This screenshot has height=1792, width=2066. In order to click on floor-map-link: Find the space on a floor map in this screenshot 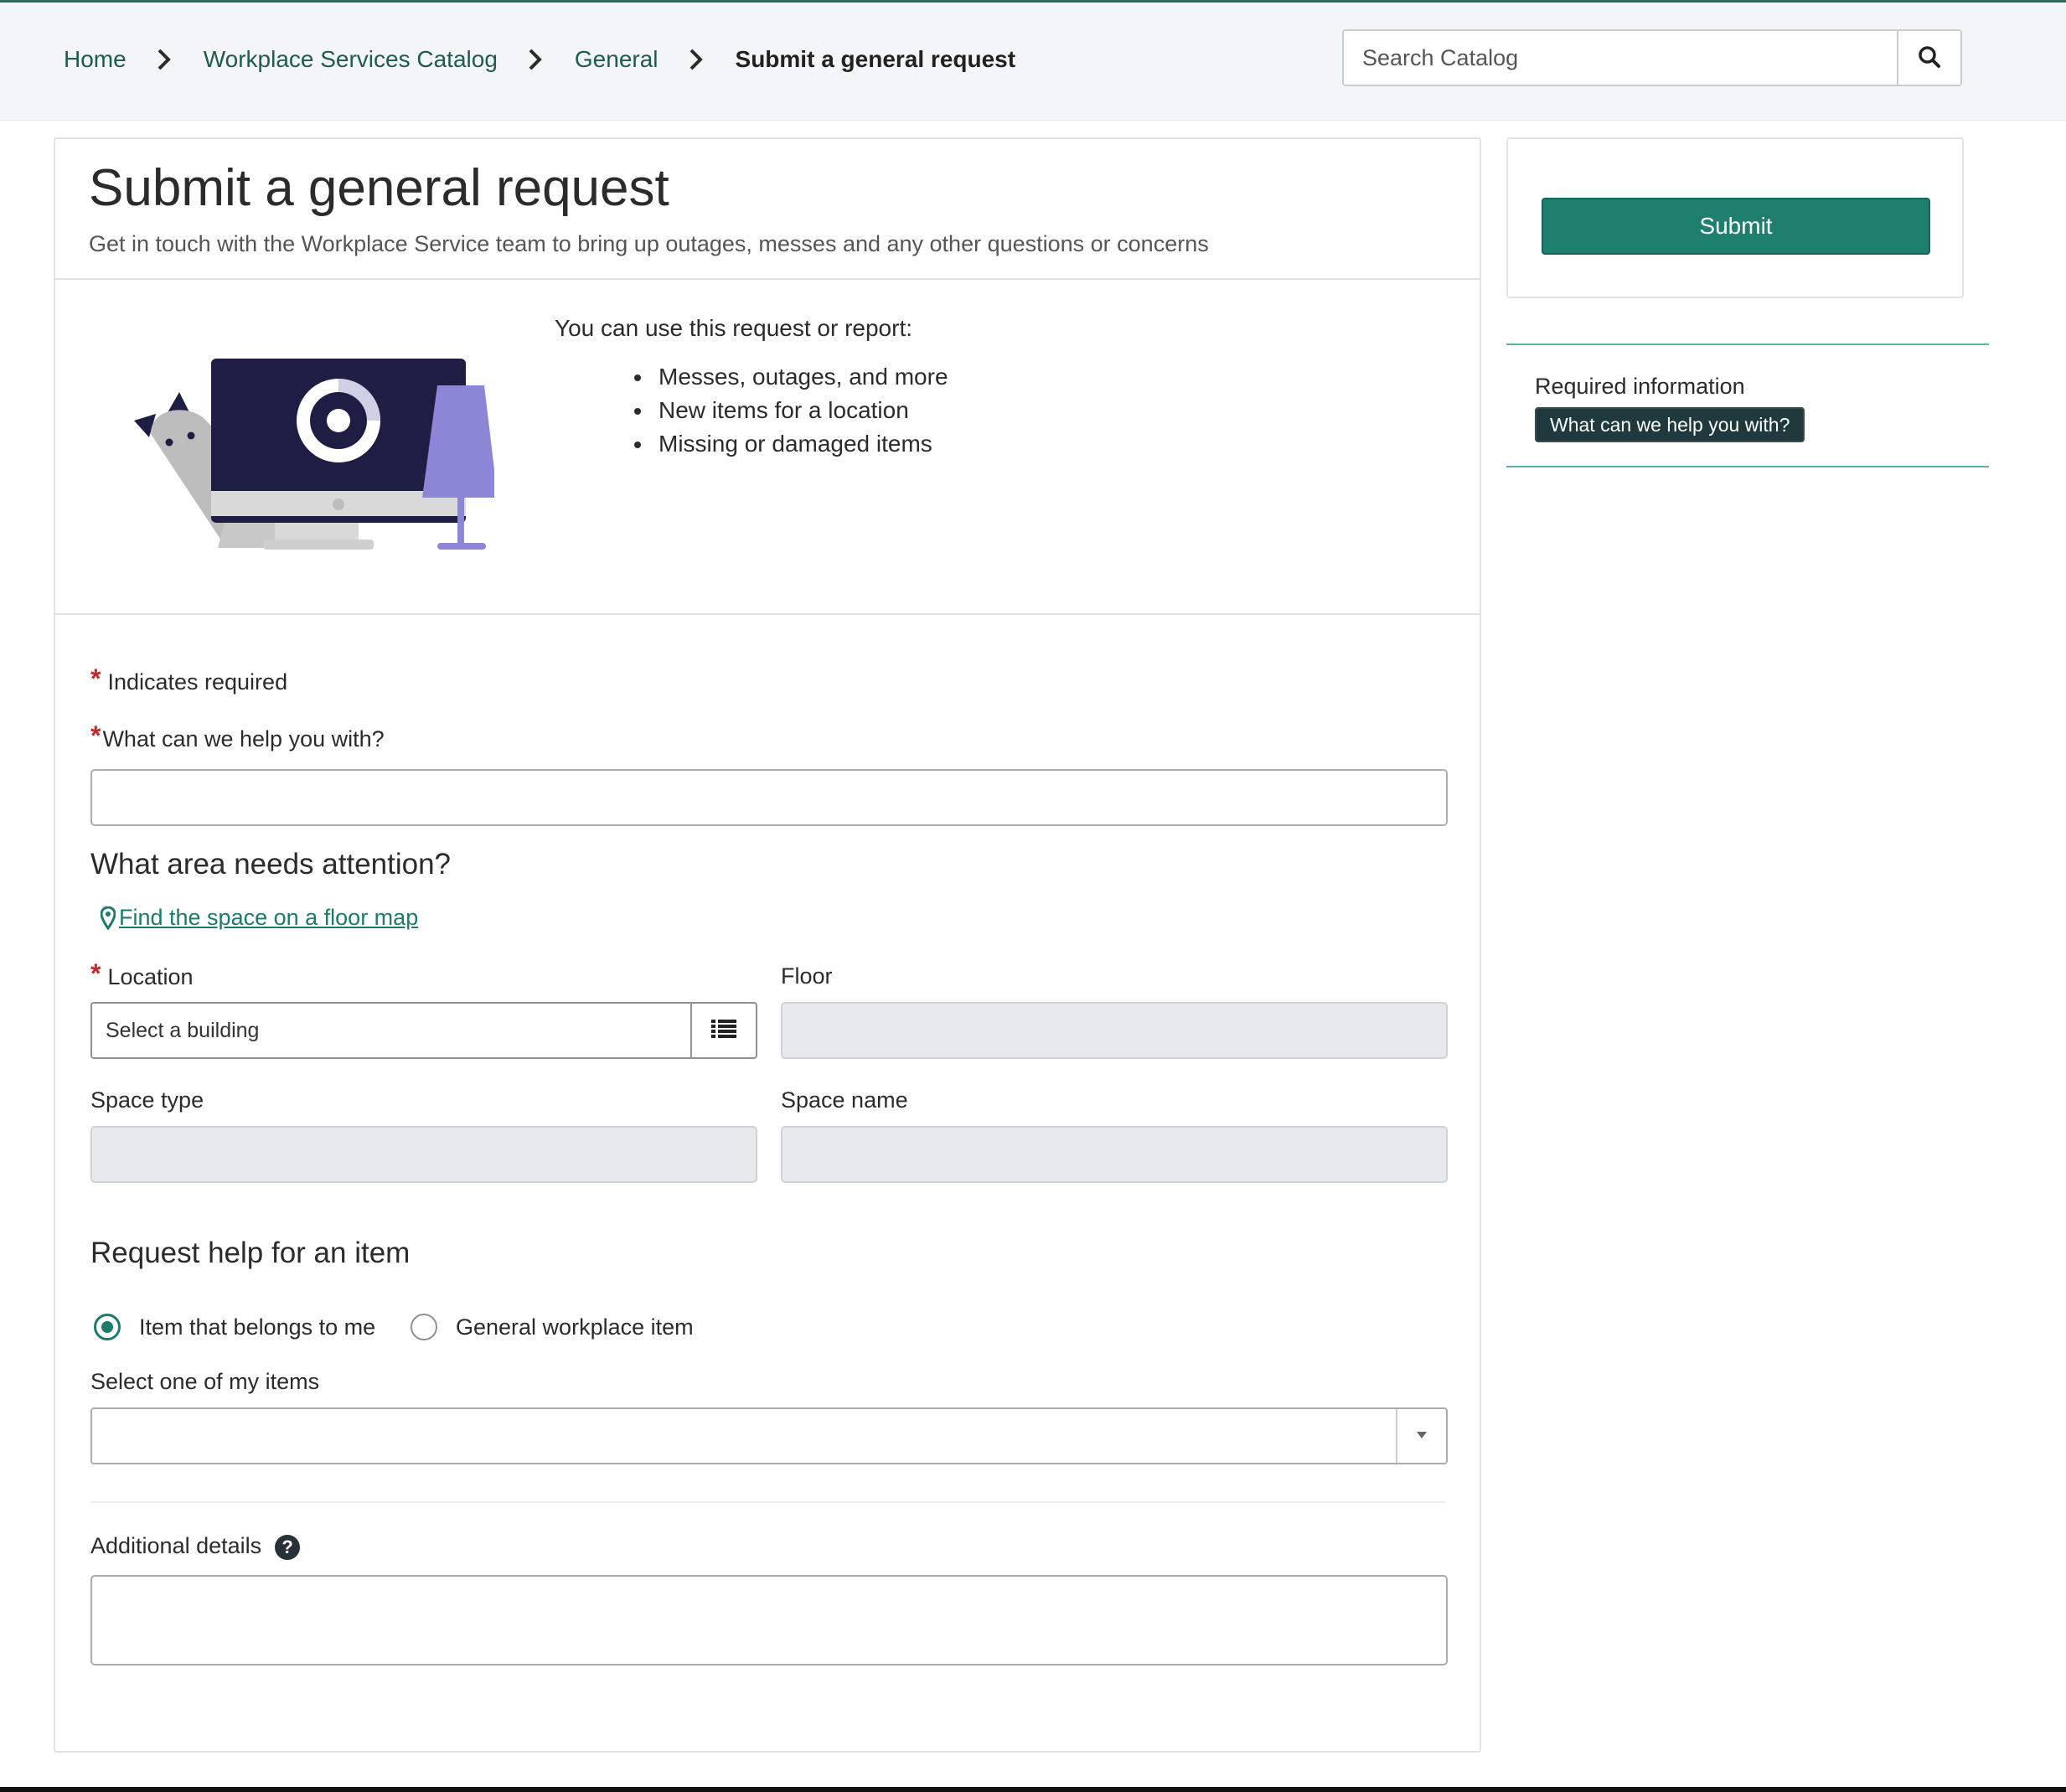, I will do `click(259, 918)`.